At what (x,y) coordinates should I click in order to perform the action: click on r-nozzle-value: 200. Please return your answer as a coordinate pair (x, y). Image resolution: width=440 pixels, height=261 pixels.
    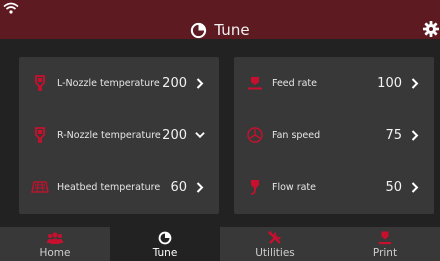
    Looking at the image, I should click on (174, 135).